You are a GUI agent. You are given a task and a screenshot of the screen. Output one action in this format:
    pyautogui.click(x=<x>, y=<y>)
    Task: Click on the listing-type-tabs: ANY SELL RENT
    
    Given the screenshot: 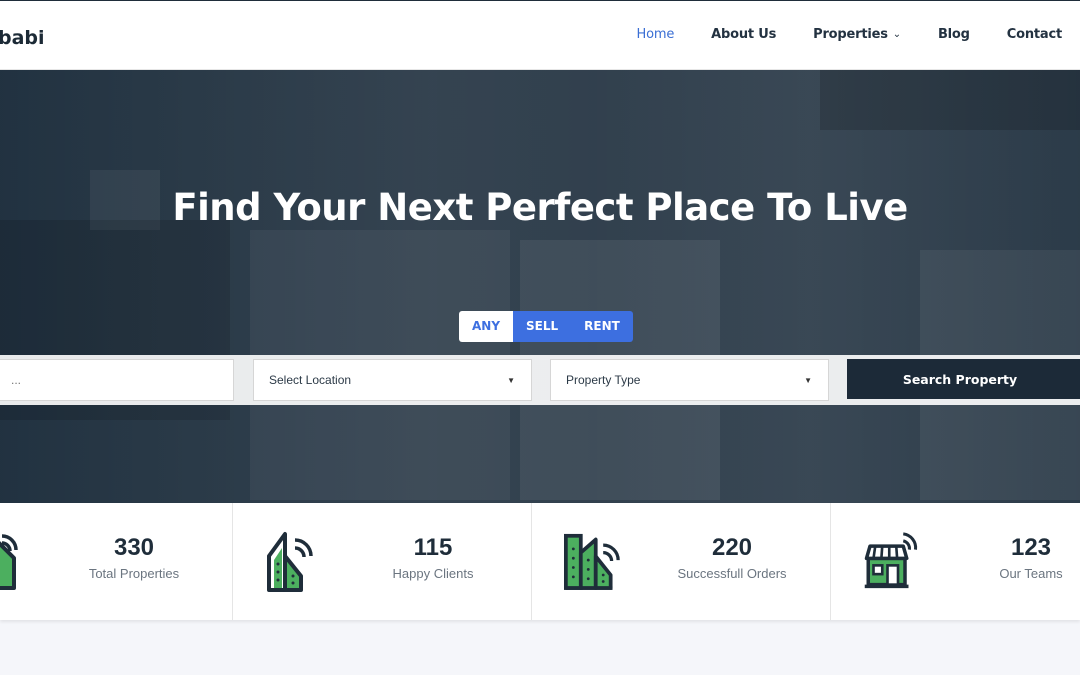 What is the action you would take?
    pyautogui.click(x=546, y=326)
    